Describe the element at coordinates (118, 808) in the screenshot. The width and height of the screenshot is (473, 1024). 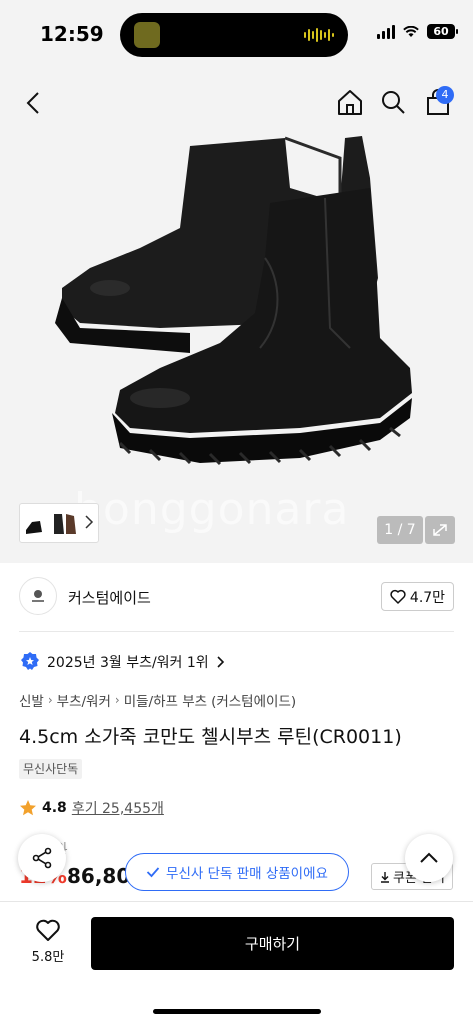
I see `review-count-link: 후기 25,455개` at that location.